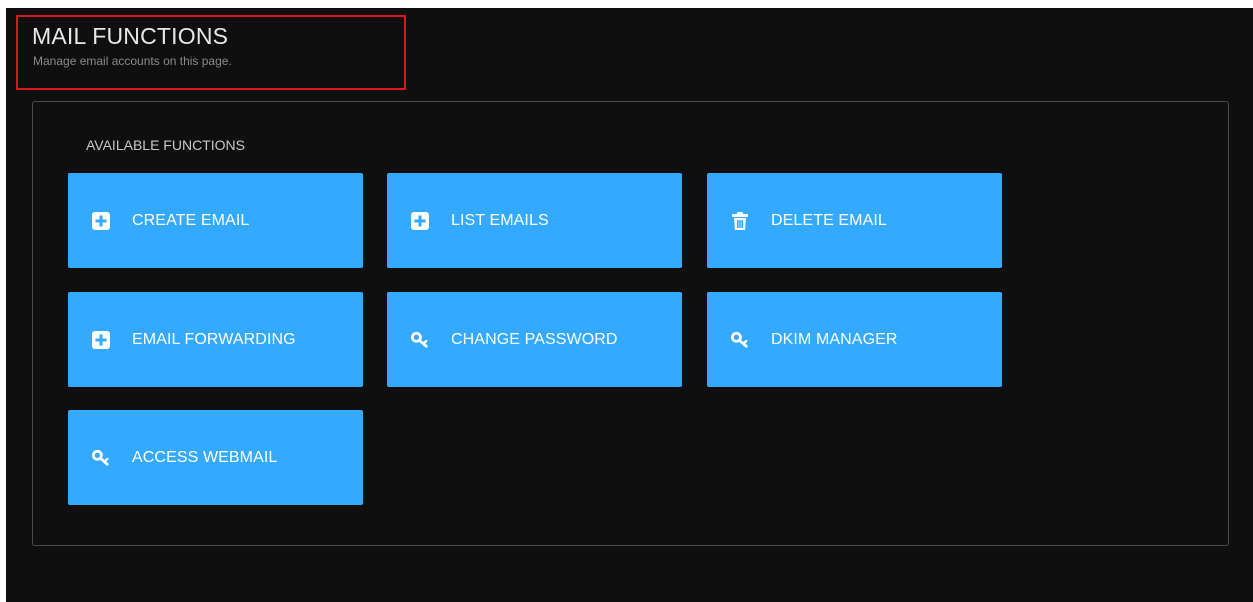  What do you see at coordinates (740, 220) in the screenshot?
I see `trash-icon` at bounding box center [740, 220].